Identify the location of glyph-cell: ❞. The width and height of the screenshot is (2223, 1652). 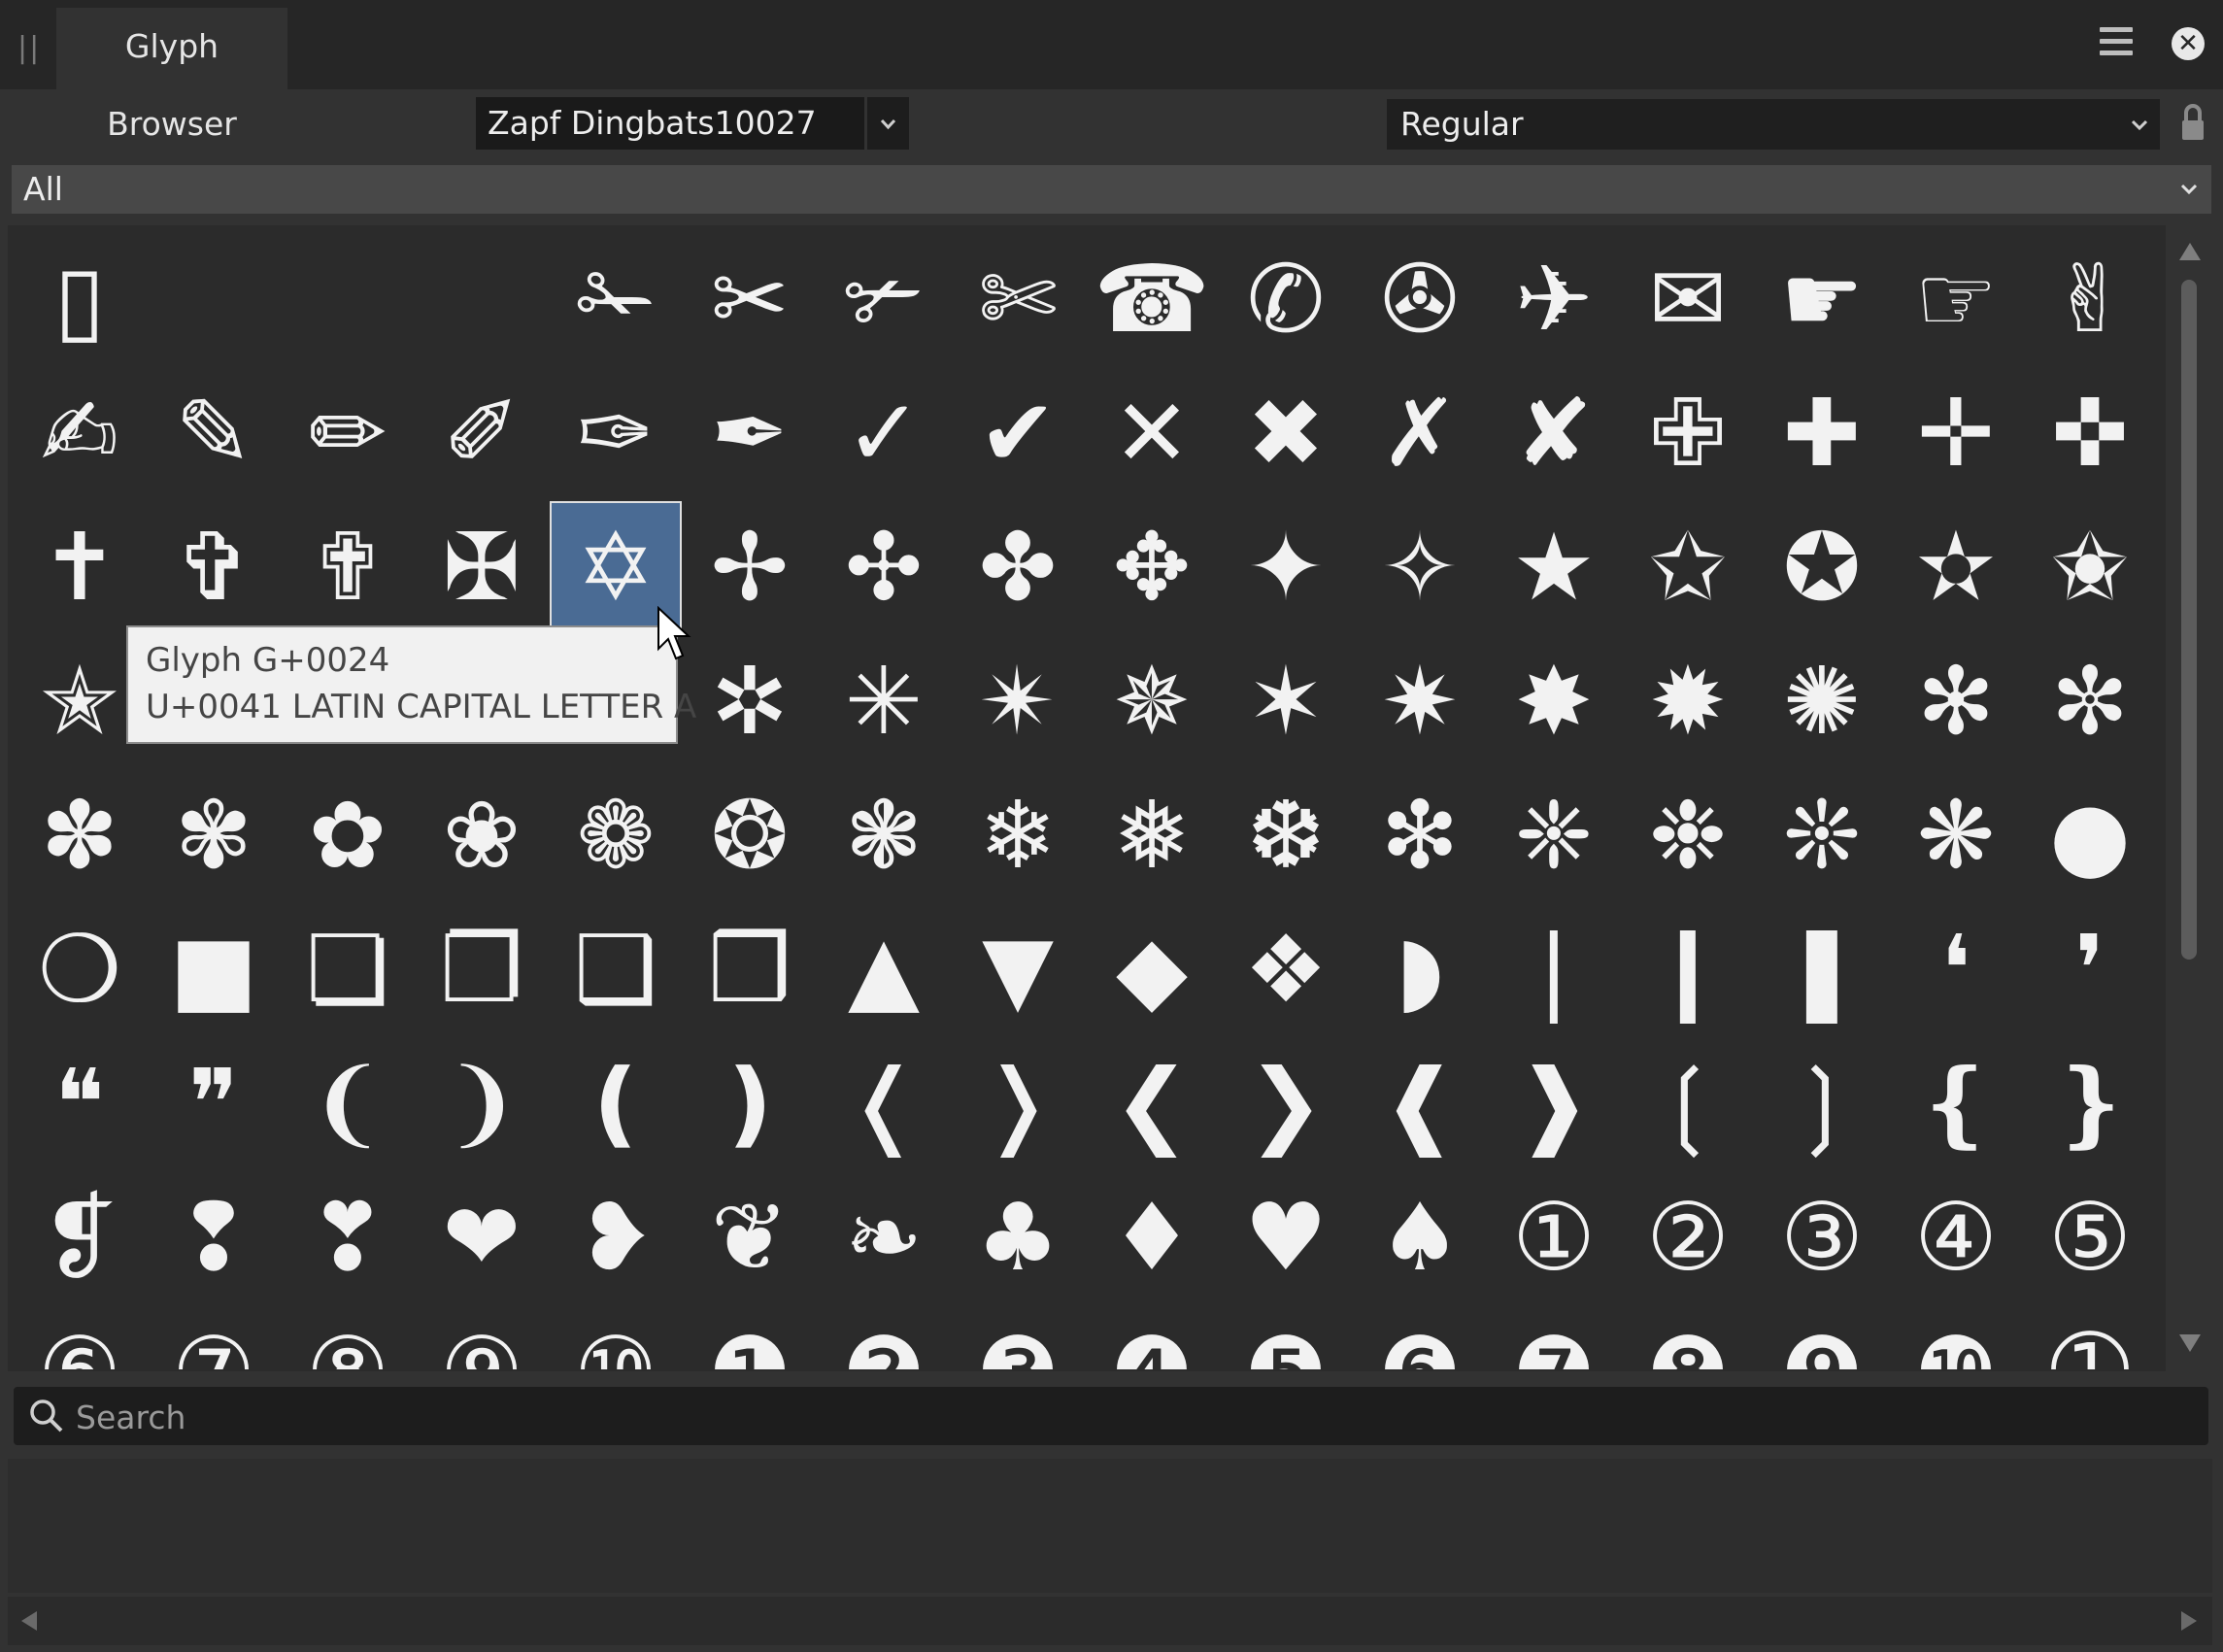
(214, 1103).